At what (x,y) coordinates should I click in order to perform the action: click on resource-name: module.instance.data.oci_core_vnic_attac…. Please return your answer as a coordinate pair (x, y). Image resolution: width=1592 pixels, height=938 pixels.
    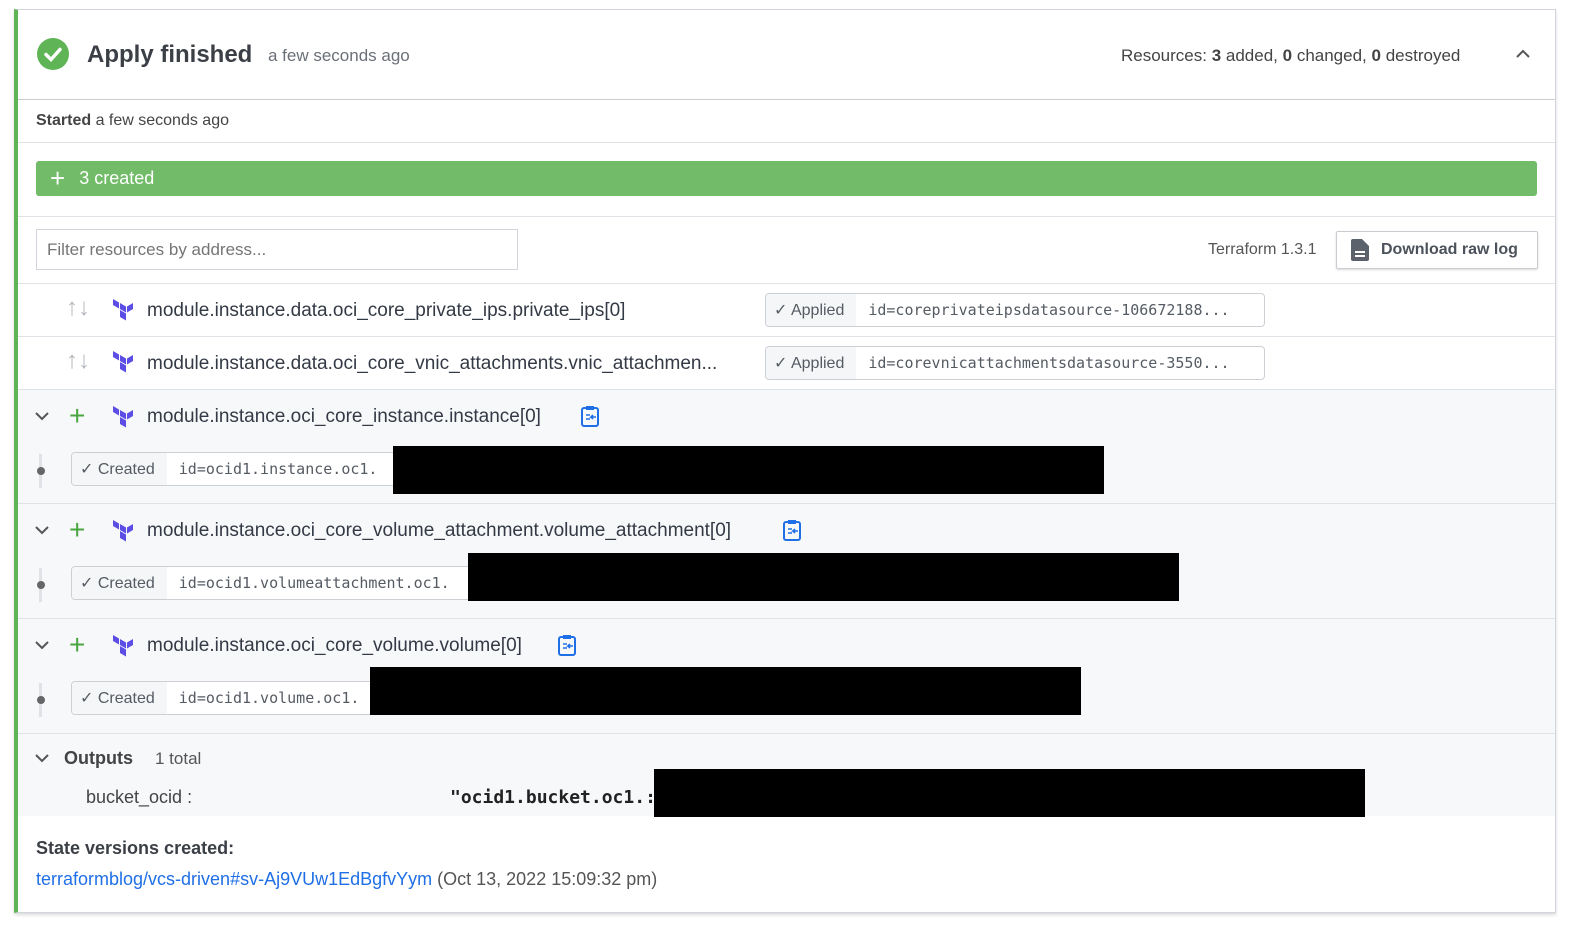
    Looking at the image, I should click on (432, 363).